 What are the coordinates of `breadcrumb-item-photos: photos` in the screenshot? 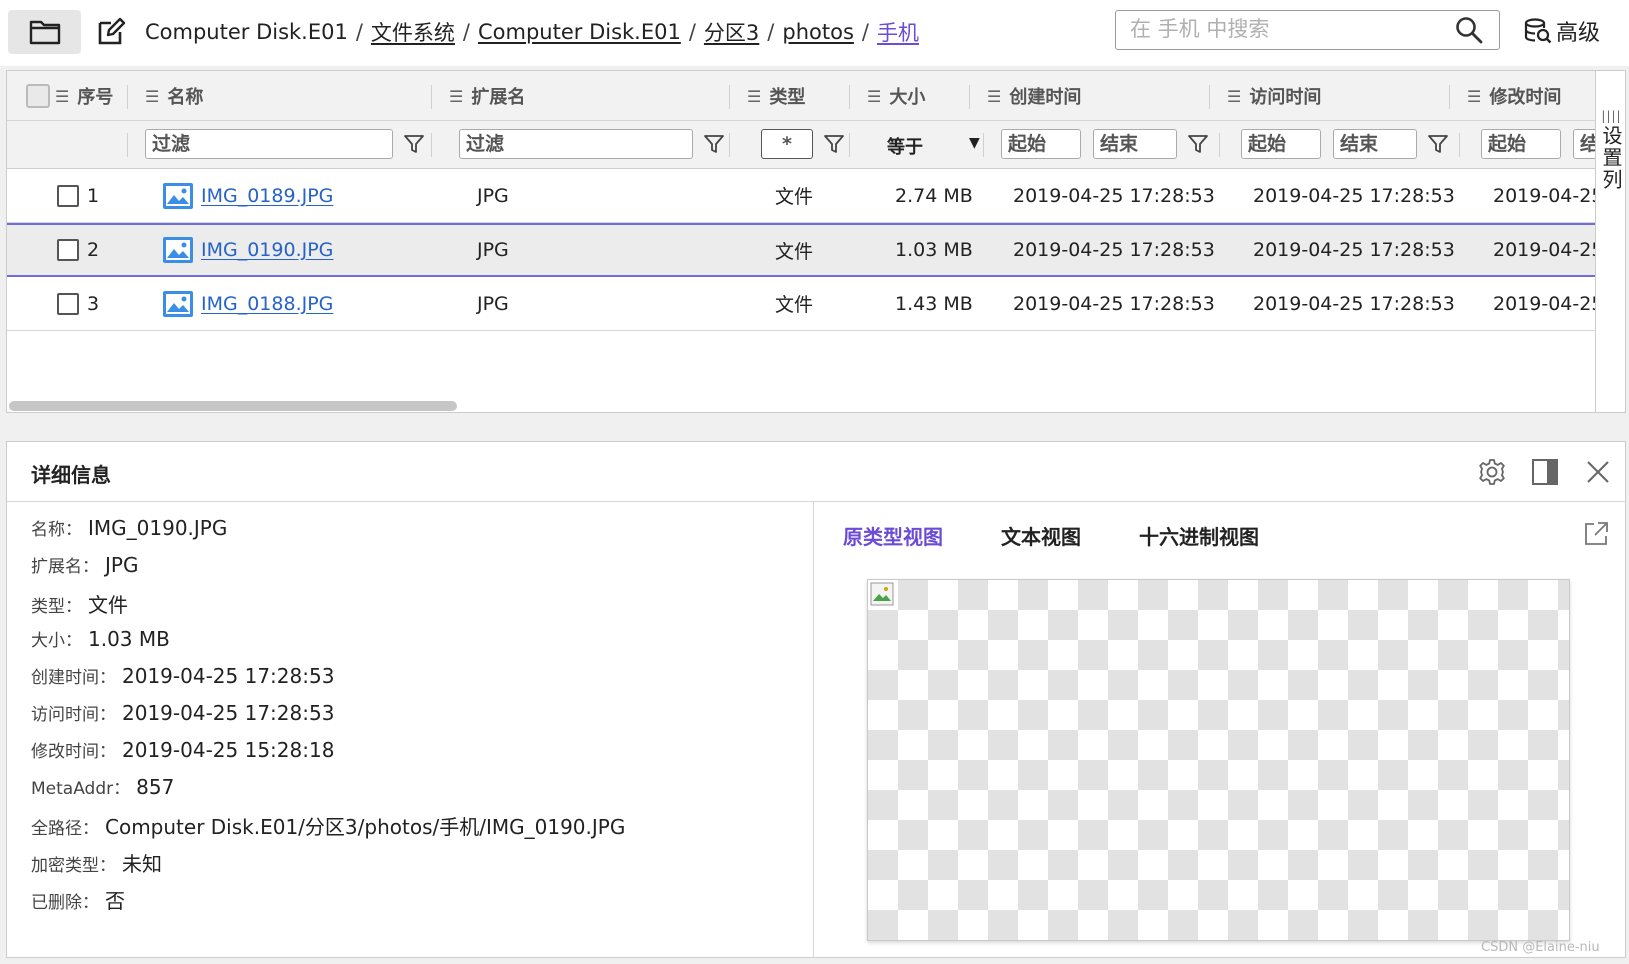 It's located at (818, 32).